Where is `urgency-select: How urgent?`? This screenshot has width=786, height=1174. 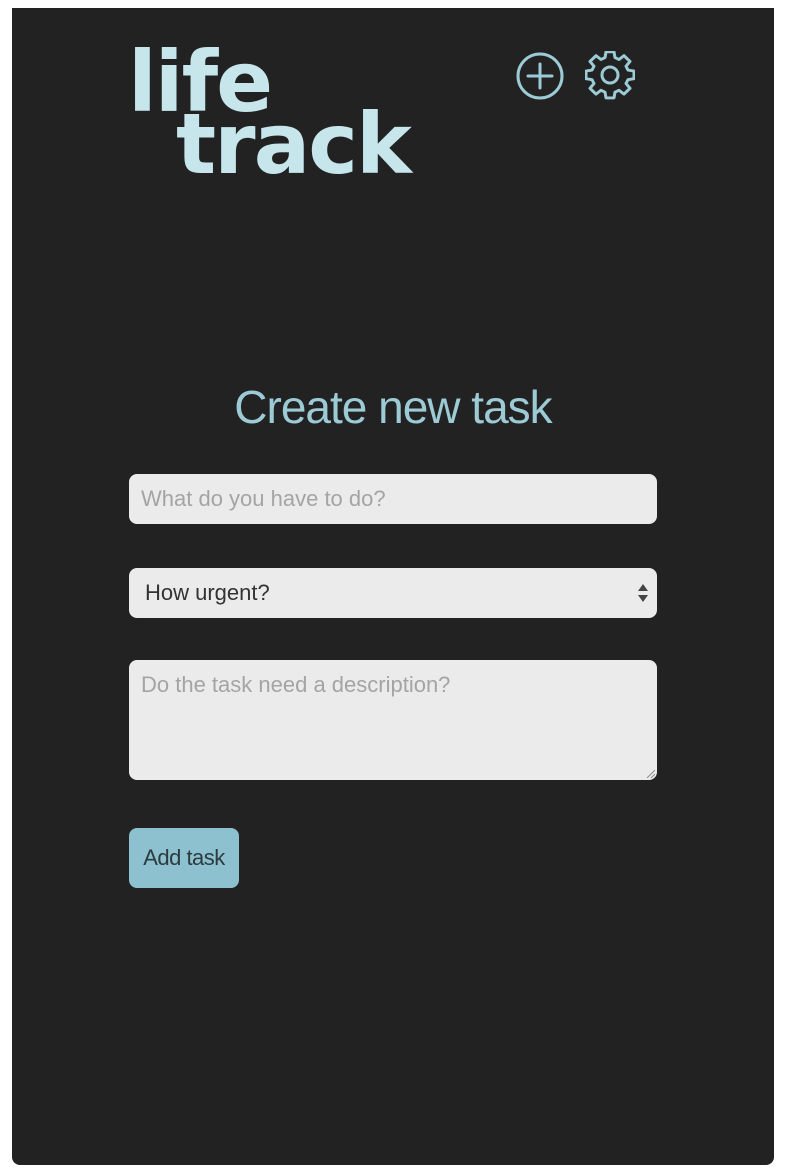 urgency-select: How urgent? is located at coordinates (393, 593).